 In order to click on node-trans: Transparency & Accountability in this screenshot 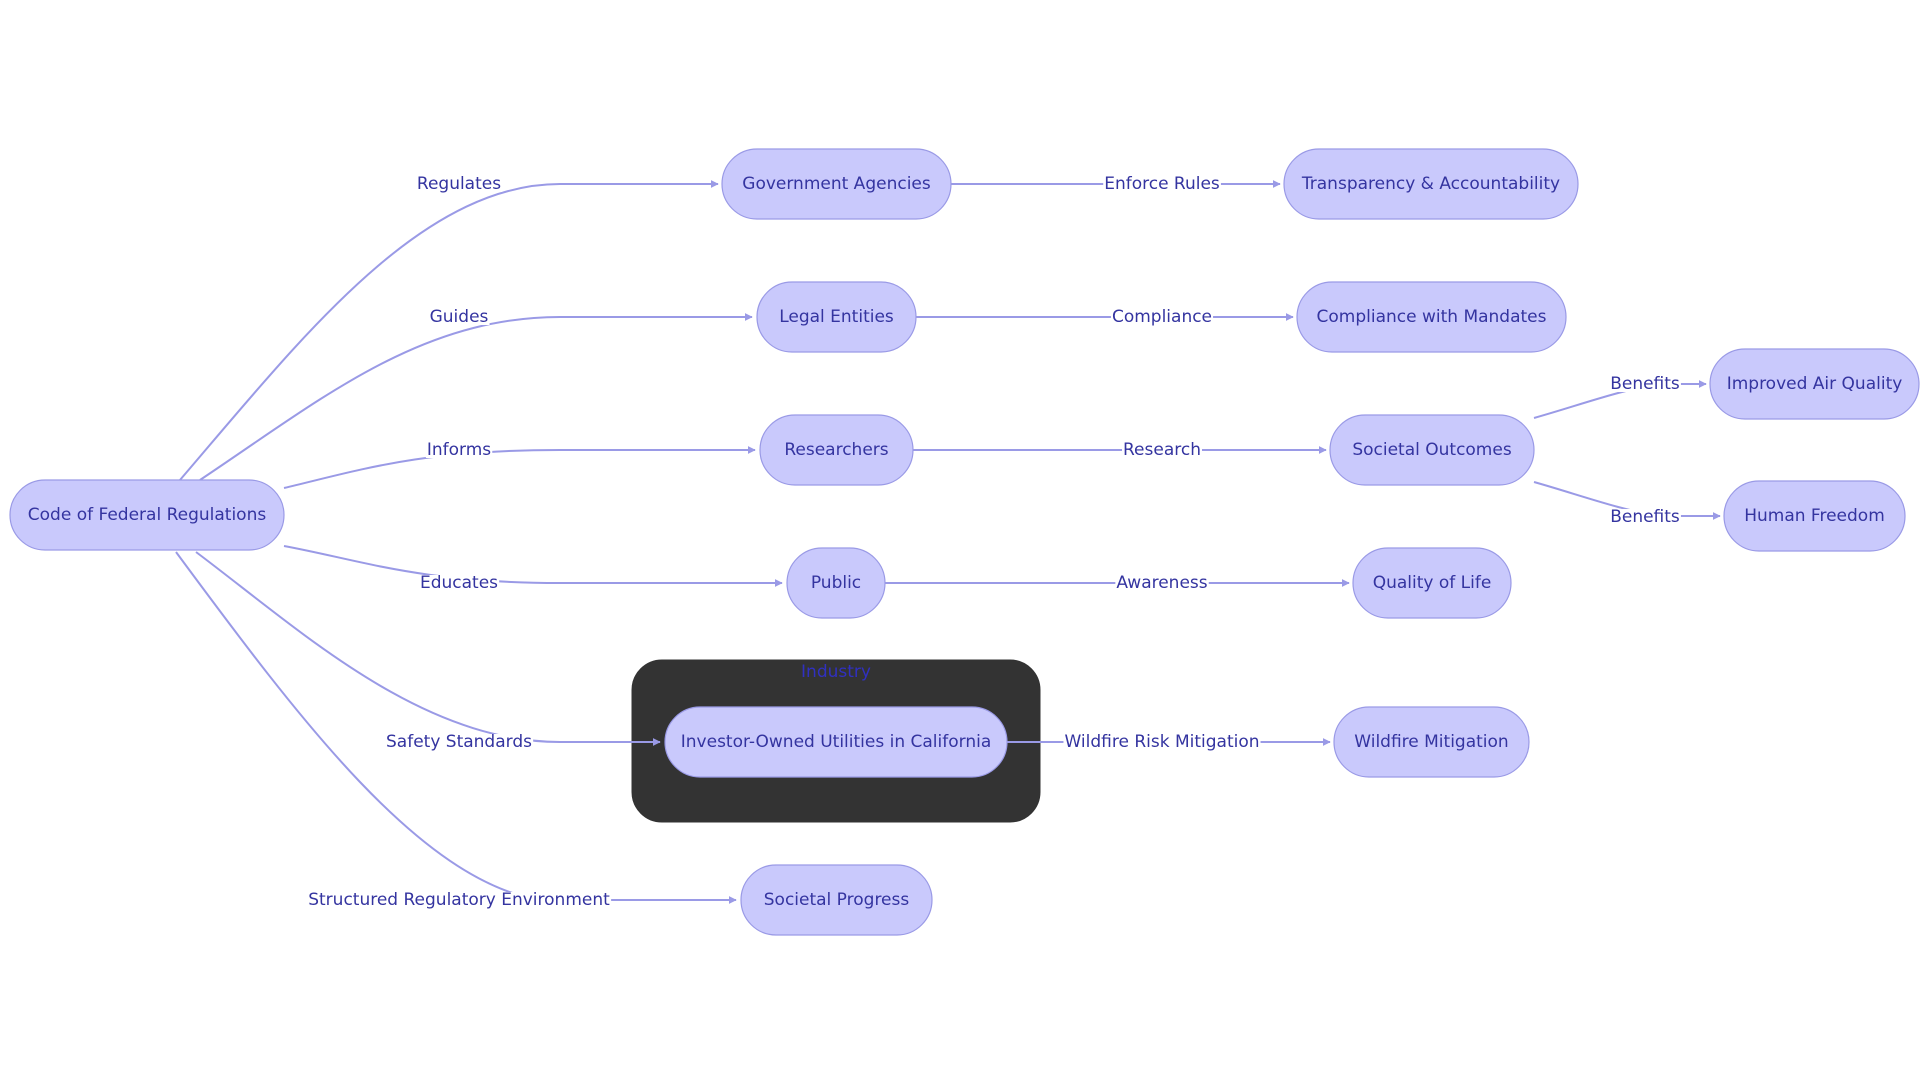, I will do `click(1431, 184)`.